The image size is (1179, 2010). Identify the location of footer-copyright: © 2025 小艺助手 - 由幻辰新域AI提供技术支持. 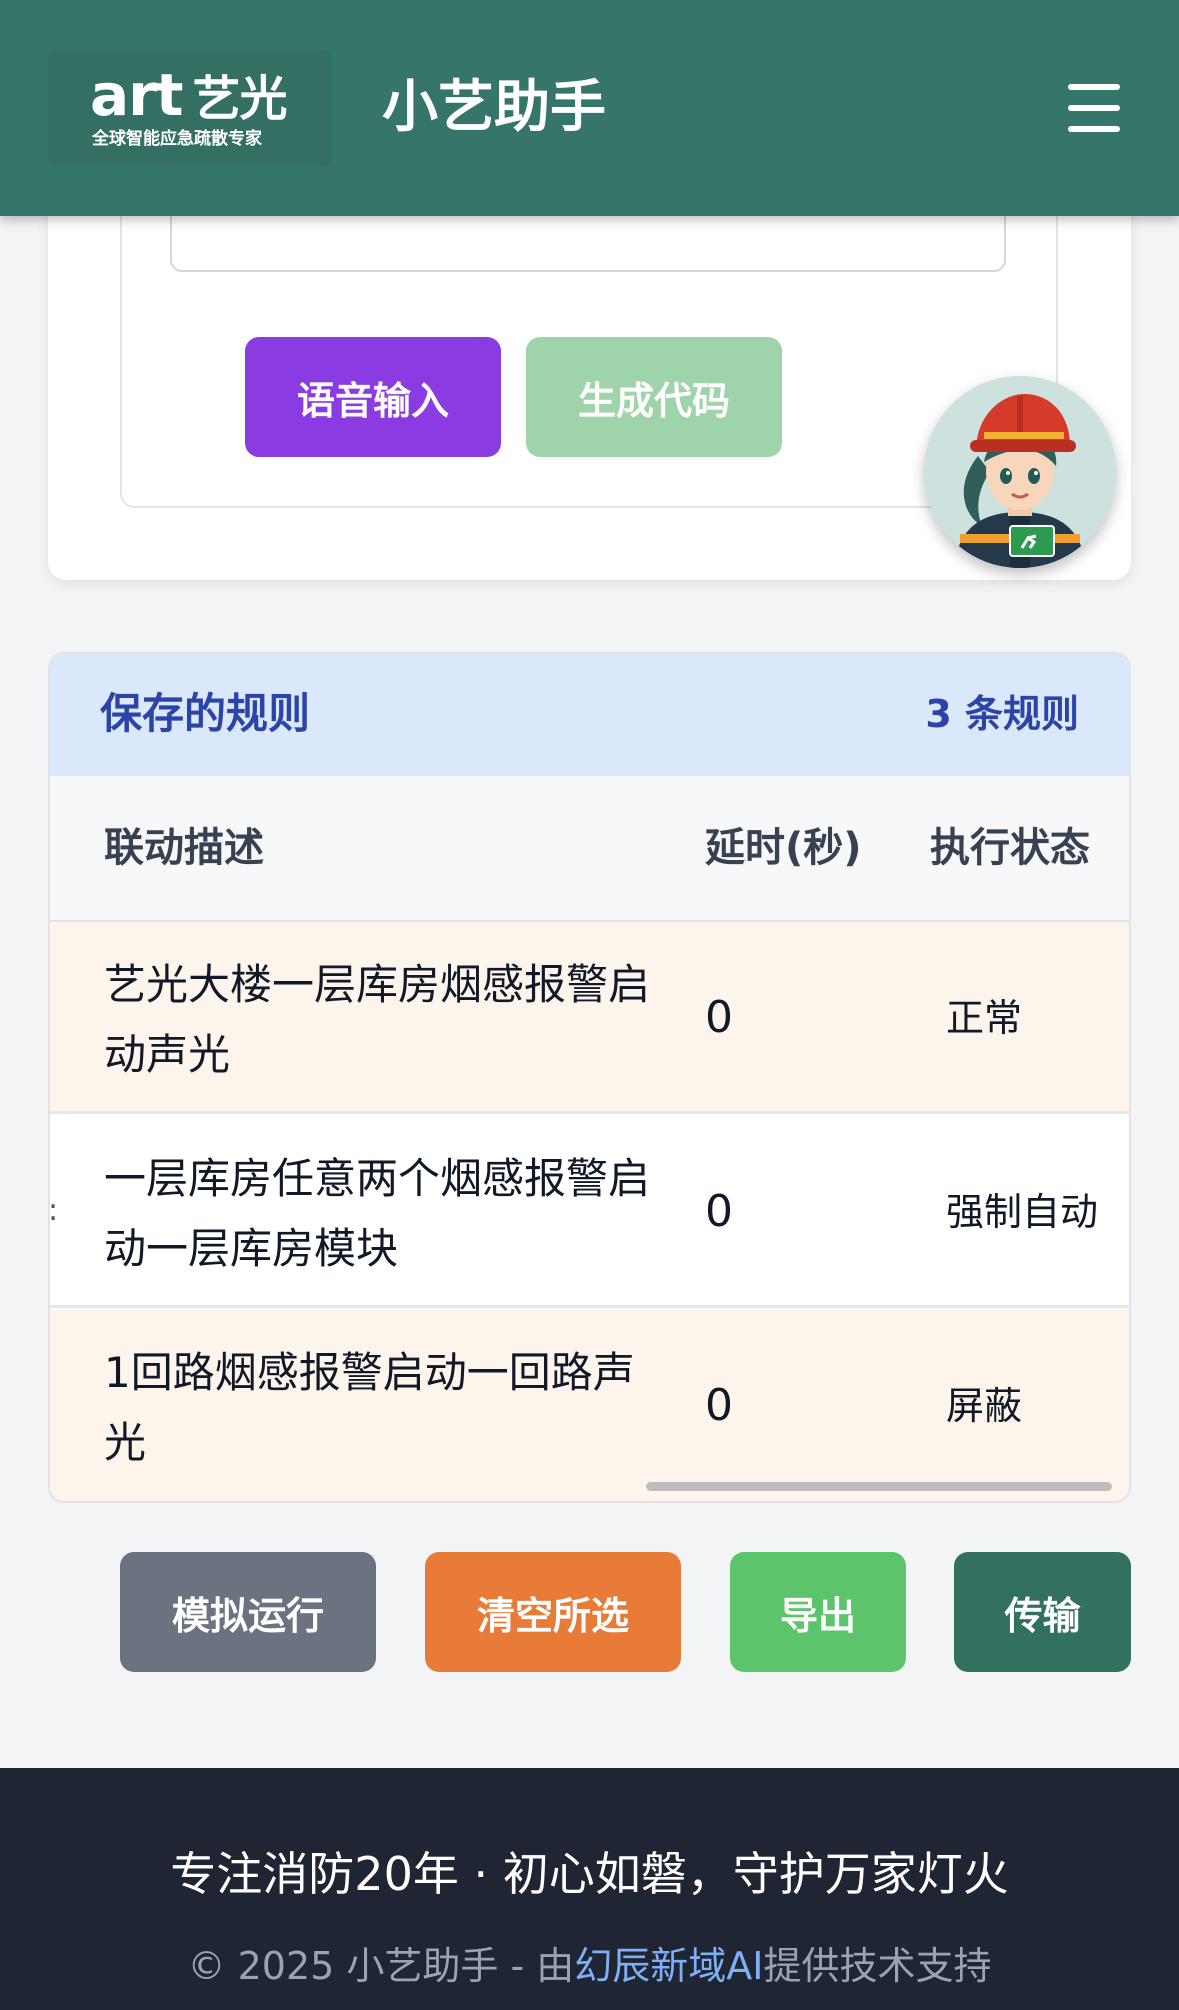
(589, 1966).